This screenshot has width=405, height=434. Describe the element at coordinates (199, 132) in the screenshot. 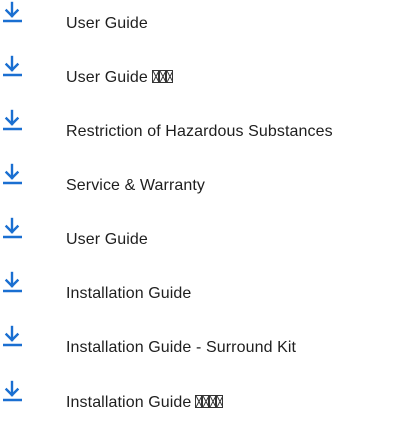

I see `download-item-label: Restriction of Hazardous Substances` at that location.